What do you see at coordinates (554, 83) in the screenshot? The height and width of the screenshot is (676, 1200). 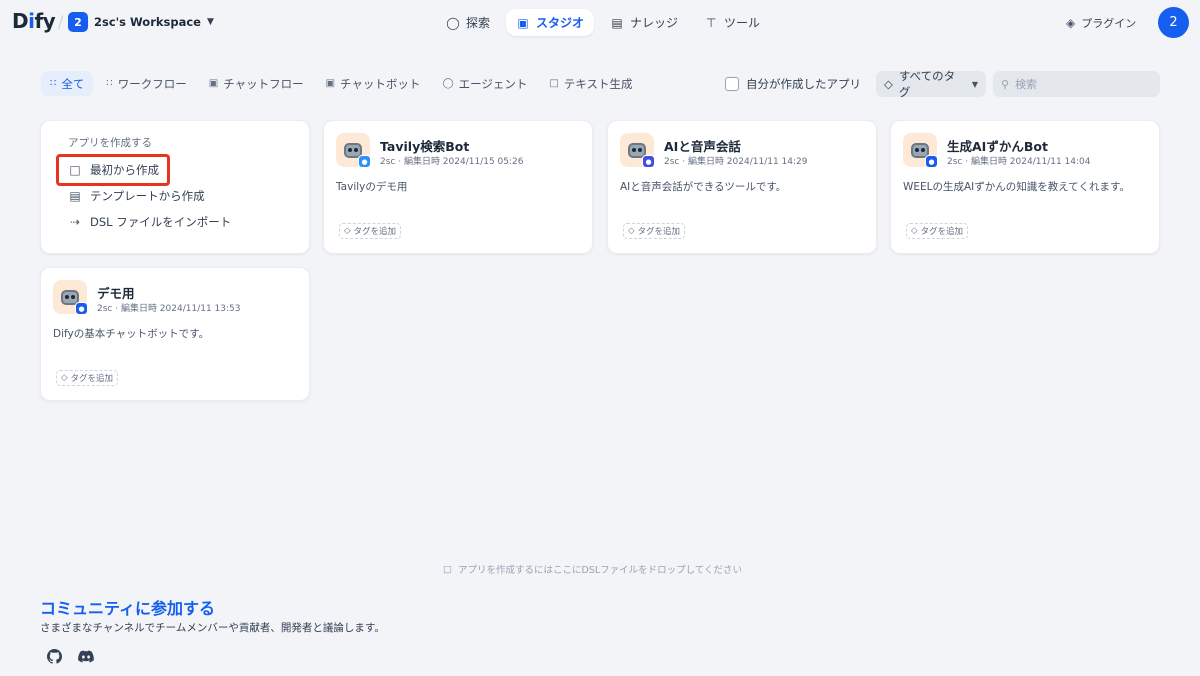 I see `text-generation-icon: □` at bounding box center [554, 83].